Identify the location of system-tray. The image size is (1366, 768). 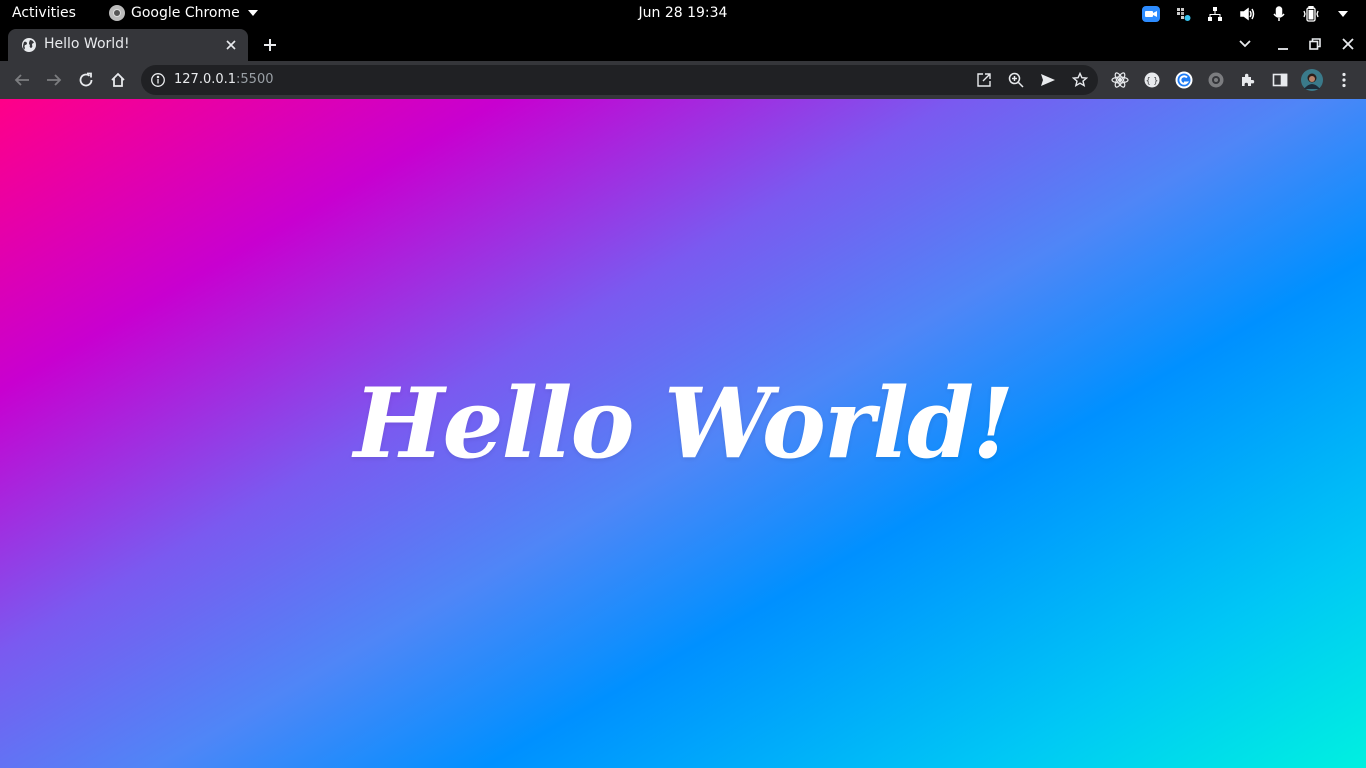
(1247, 14).